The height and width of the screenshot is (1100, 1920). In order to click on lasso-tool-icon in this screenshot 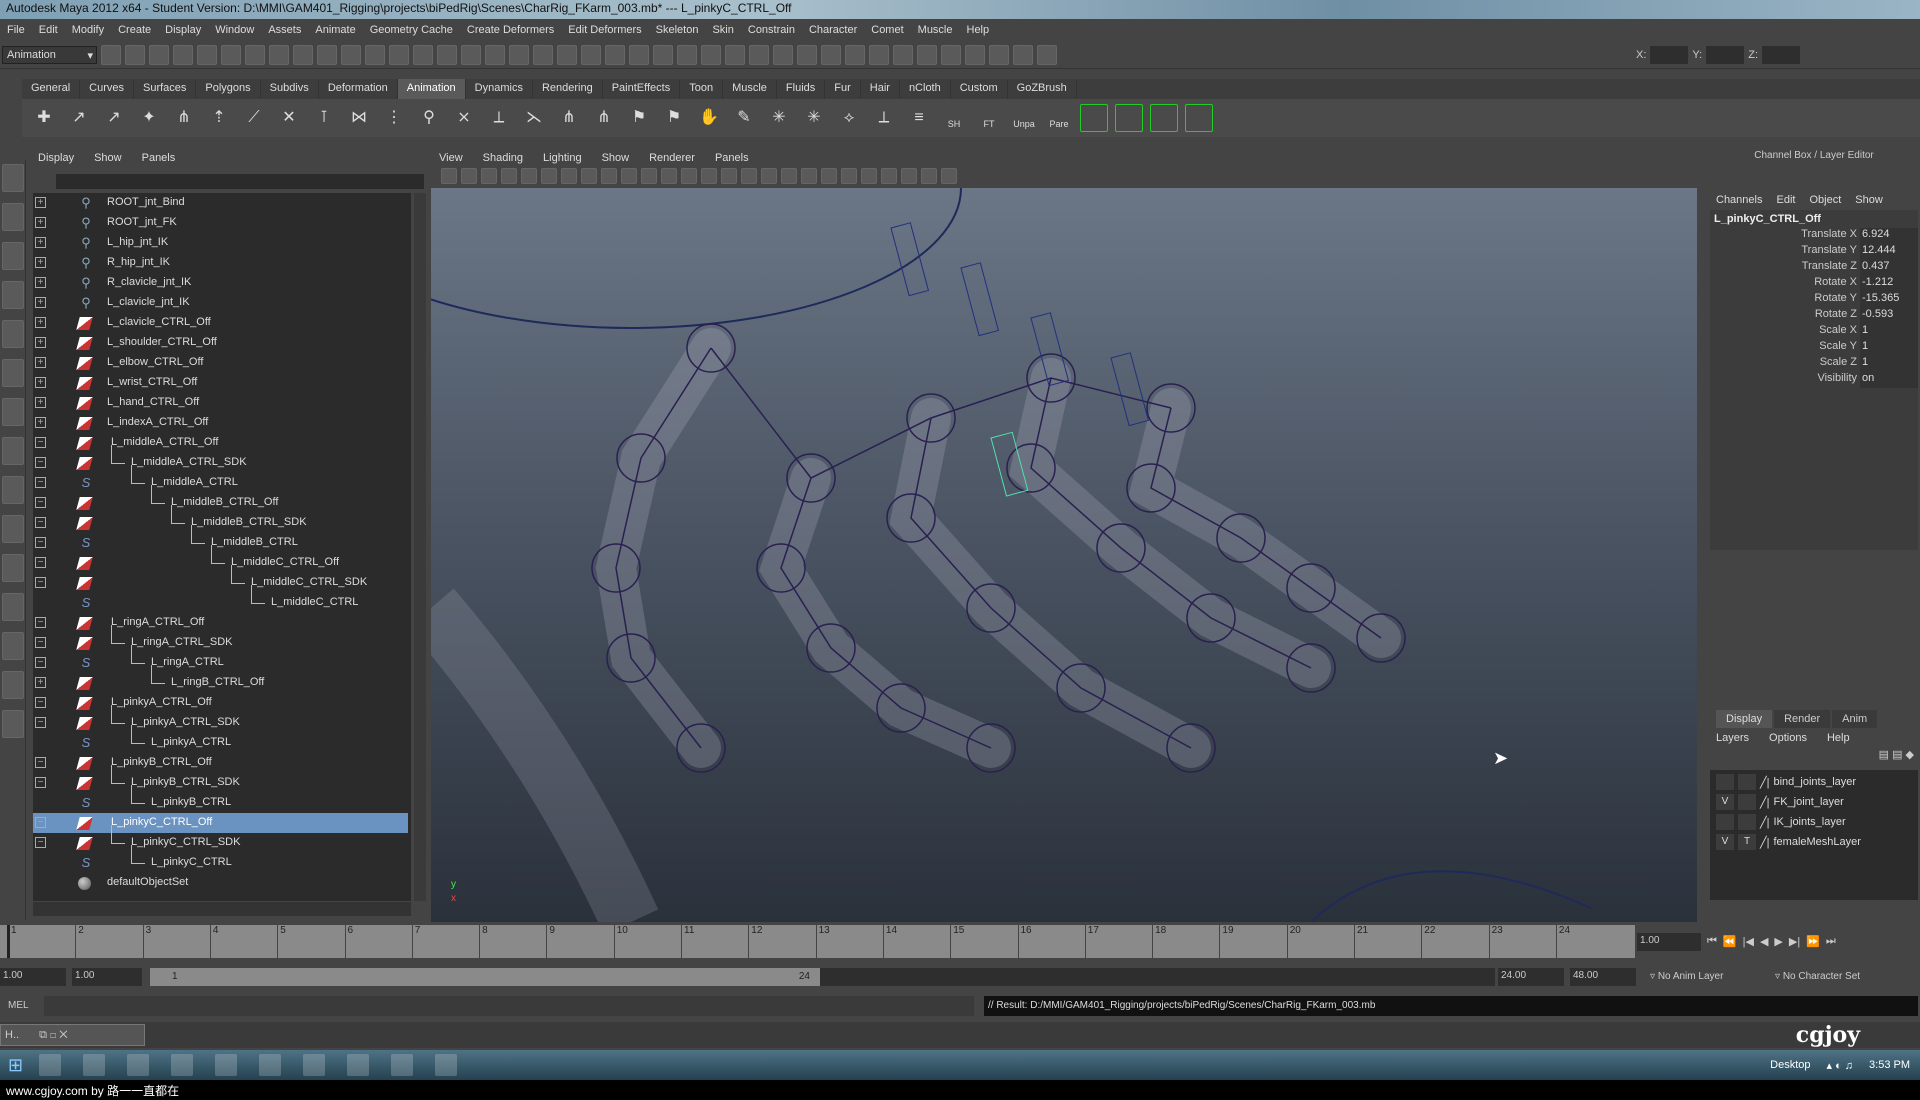, I will do `click(13, 217)`.